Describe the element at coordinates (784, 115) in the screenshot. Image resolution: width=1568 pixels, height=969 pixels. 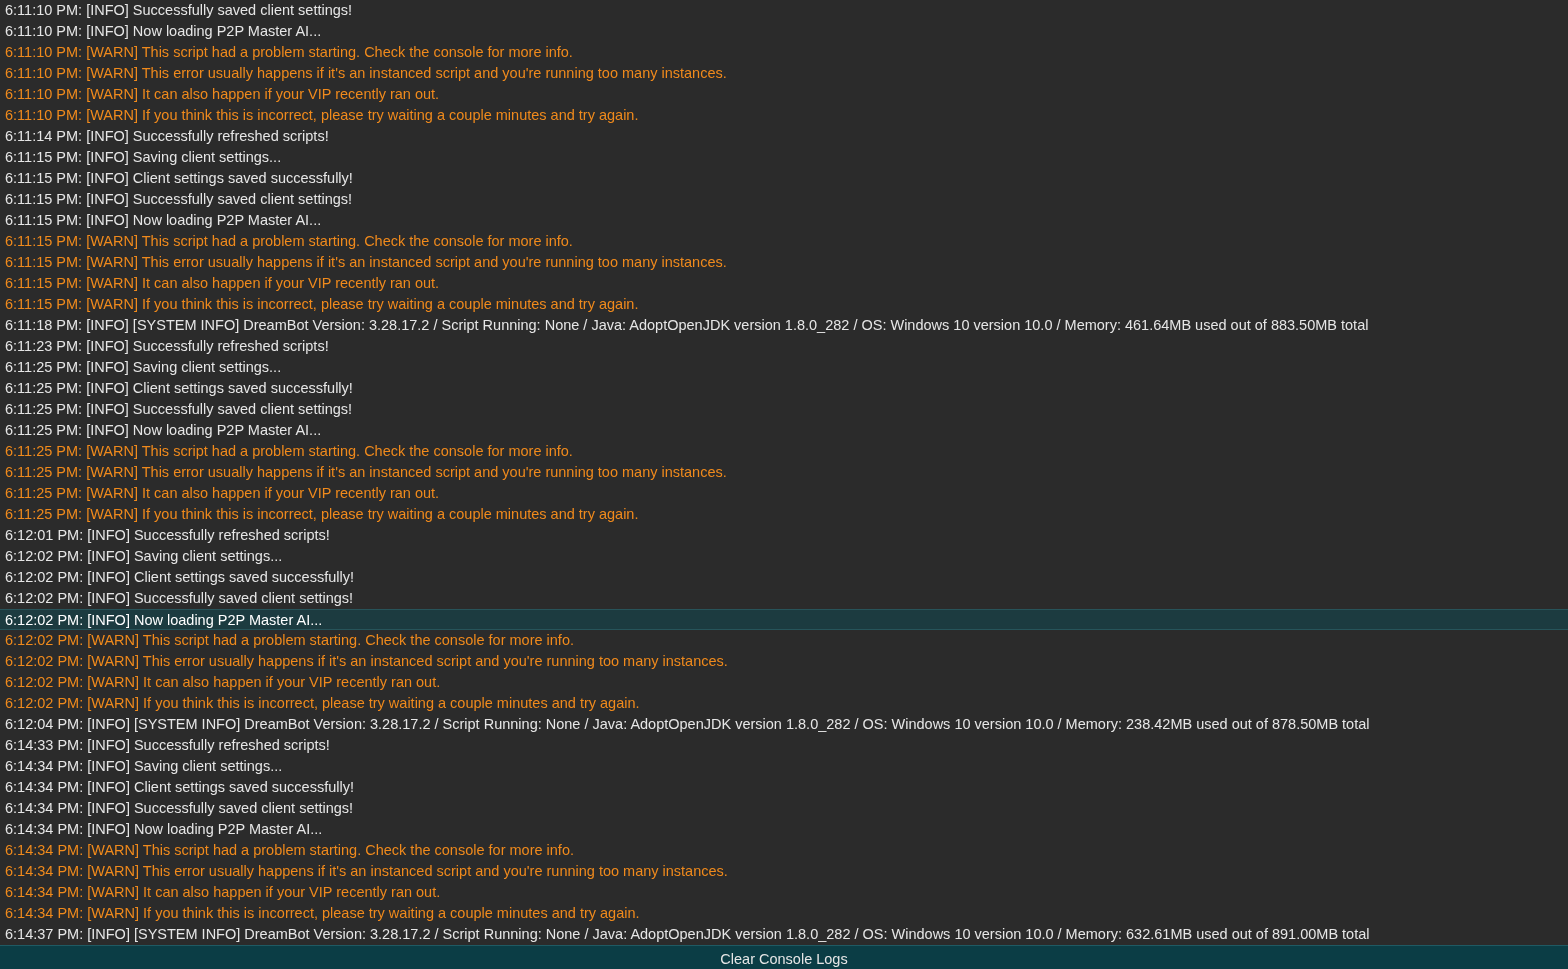
I see `log-line: 6:11:10 PM: [WARN] If you think this is incorrect, please try waiting a couple minutes and try again.` at that location.